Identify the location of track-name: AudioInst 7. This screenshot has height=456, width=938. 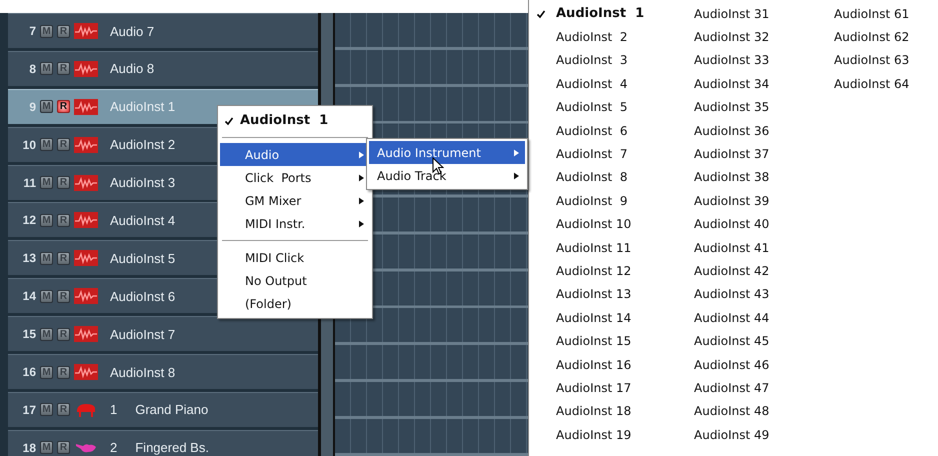
(143, 334).